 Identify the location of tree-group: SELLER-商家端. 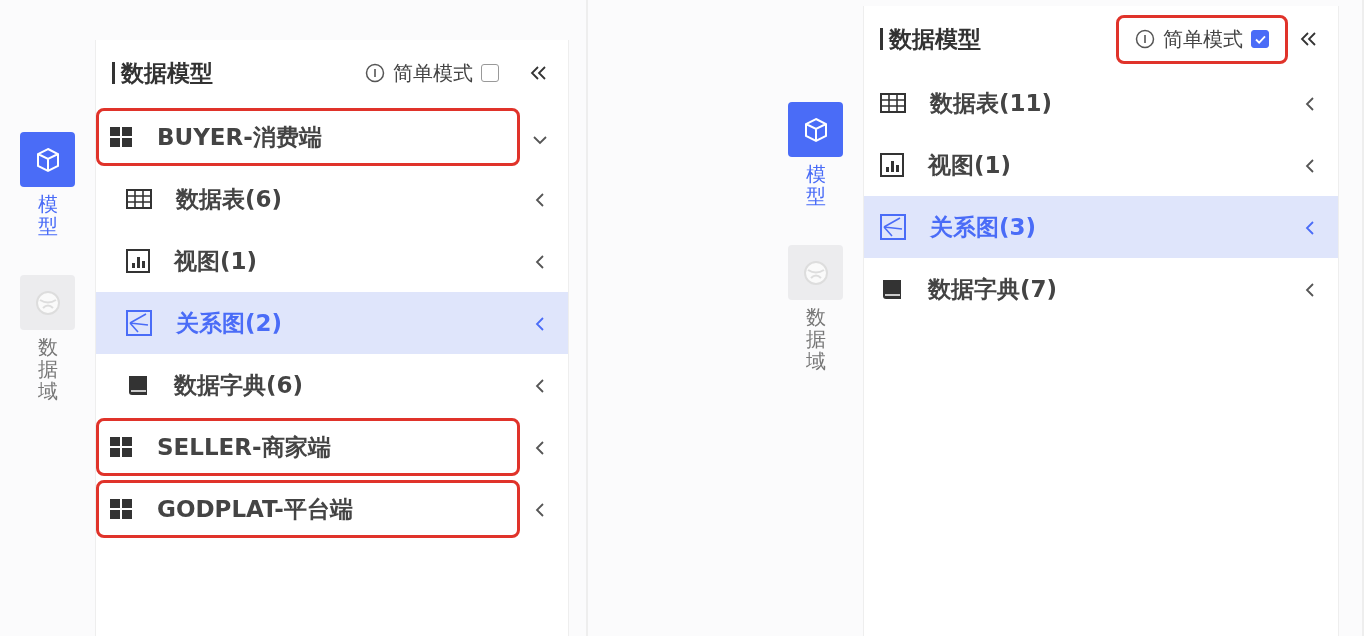
(332, 447).